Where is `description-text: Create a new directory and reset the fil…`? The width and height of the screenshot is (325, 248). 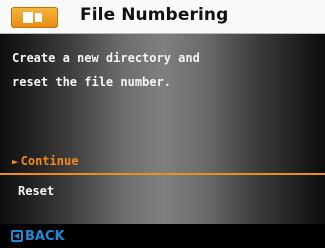
description-text: Create a new directory and reset the fil… is located at coordinates (106, 70).